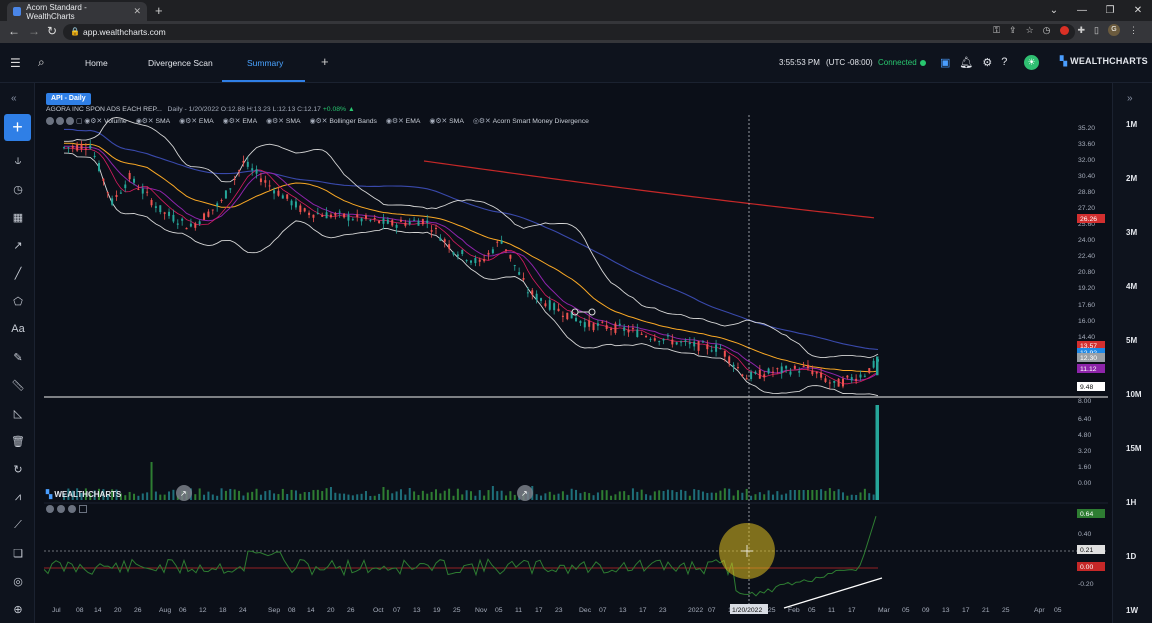 Image resolution: width=1152 pixels, height=623 pixels. I want to click on indicator-controls-icon: ◎⚙✕, so click(482, 121).